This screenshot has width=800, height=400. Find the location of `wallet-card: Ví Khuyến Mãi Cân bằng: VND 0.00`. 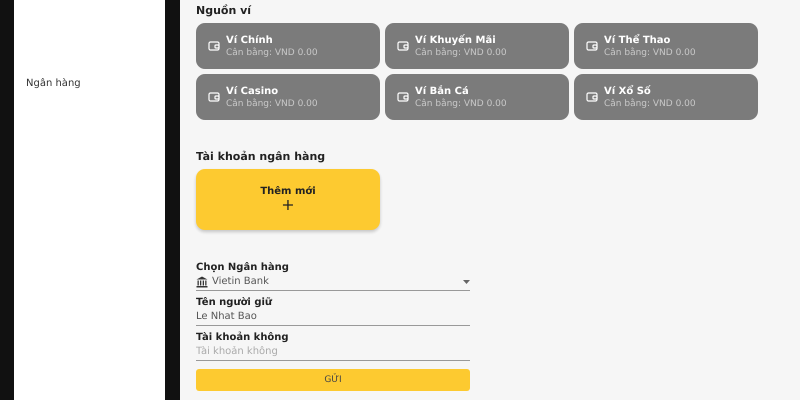

wallet-card: Ví Khuyến Mãi Cân bằng: VND 0.00 is located at coordinates (477, 46).